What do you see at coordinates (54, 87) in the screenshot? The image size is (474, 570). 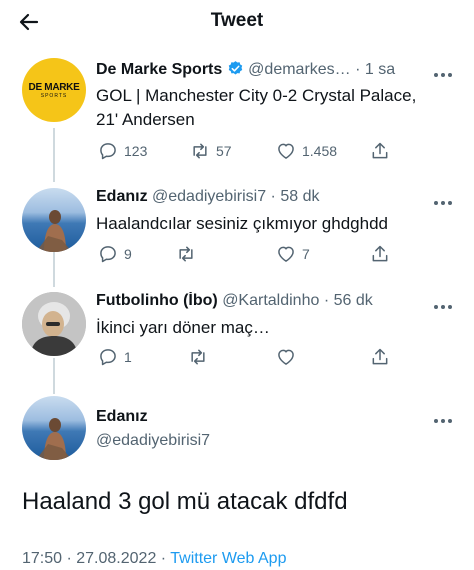 I see `avatar-logo-text: DE MARKE` at bounding box center [54, 87].